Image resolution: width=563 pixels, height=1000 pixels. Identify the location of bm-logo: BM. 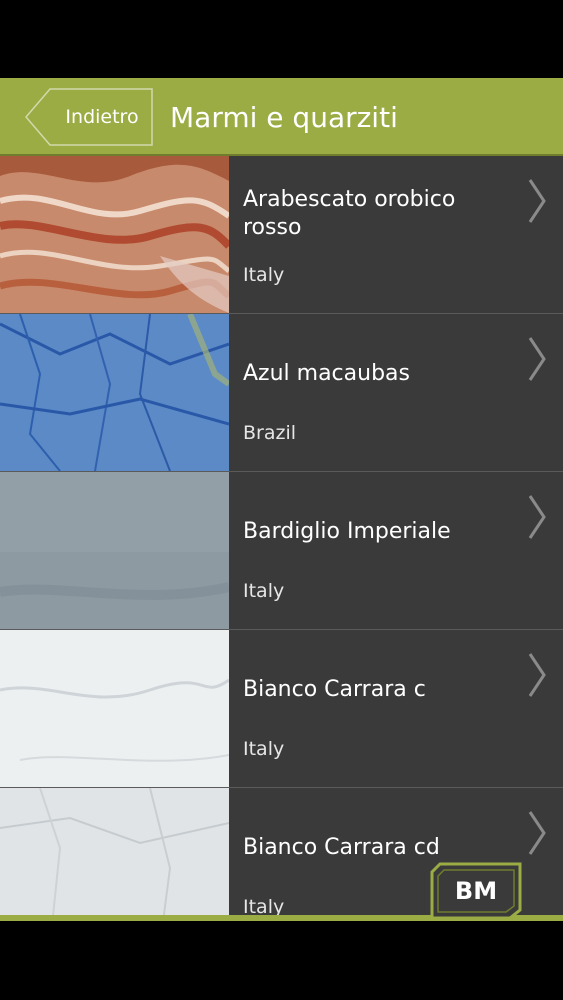
(476, 891).